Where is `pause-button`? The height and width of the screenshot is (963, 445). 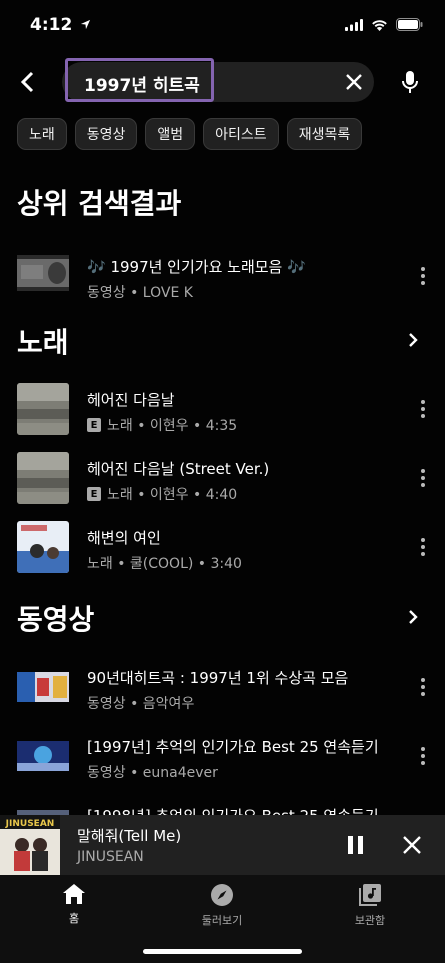 pause-button is located at coordinates (355, 845).